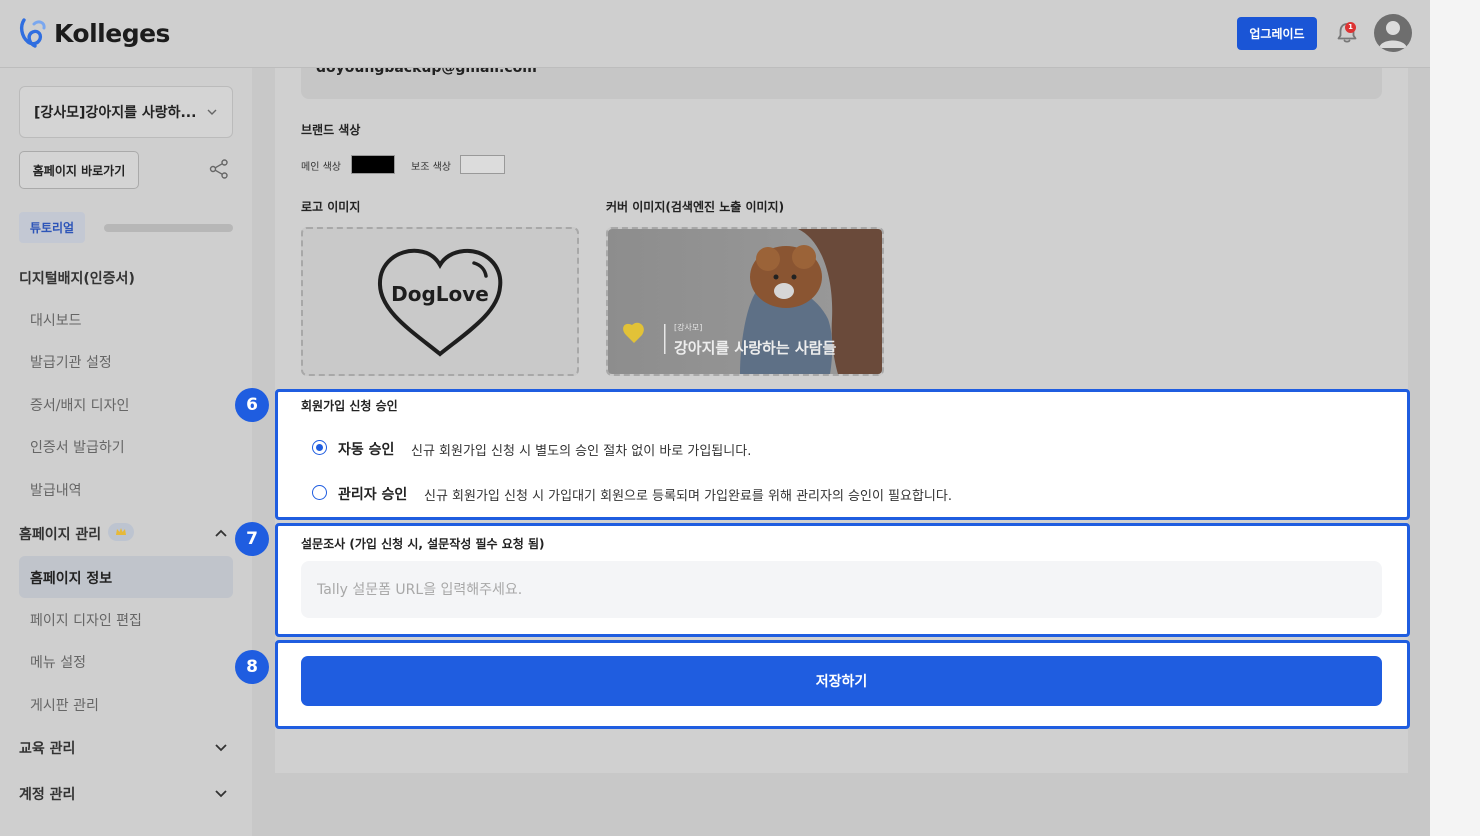 This screenshot has width=1480, height=836. Describe the element at coordinates (252, 405) in the screenshot. I see `step-badge-6: 6` at that location.